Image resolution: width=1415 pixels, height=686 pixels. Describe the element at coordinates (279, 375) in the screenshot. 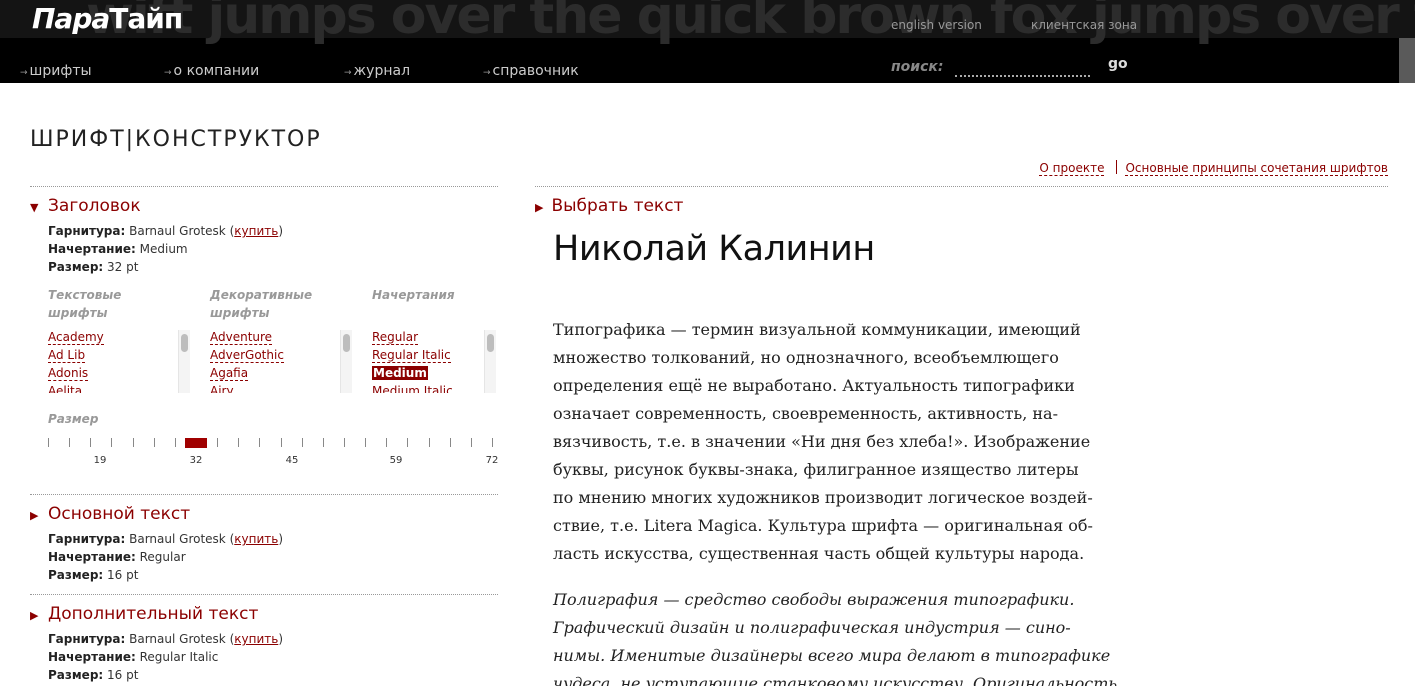

I see `list-item: Agafia` at that location.